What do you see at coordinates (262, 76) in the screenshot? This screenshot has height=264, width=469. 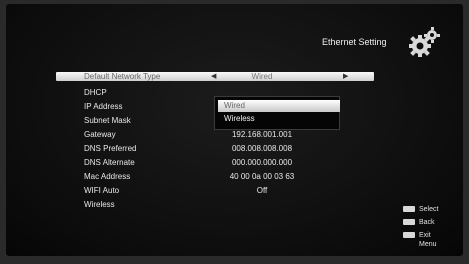 I see `menu-row-value: Wired` at bounding box center [262, 76].